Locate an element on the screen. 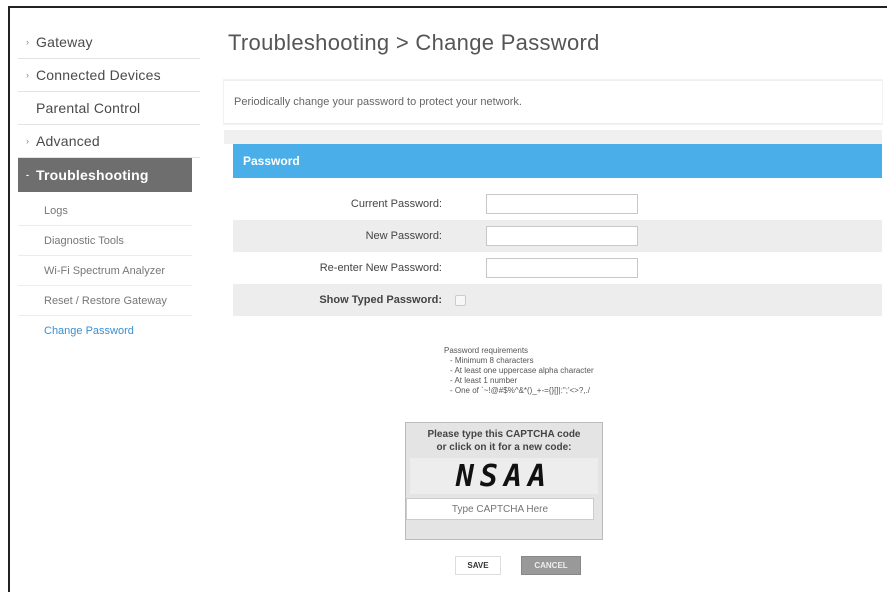 The height and width of the screenshot is (592, 887). sidebar-subitem-label: Reset / Restore Gateway is located at coordinates (105, 300).